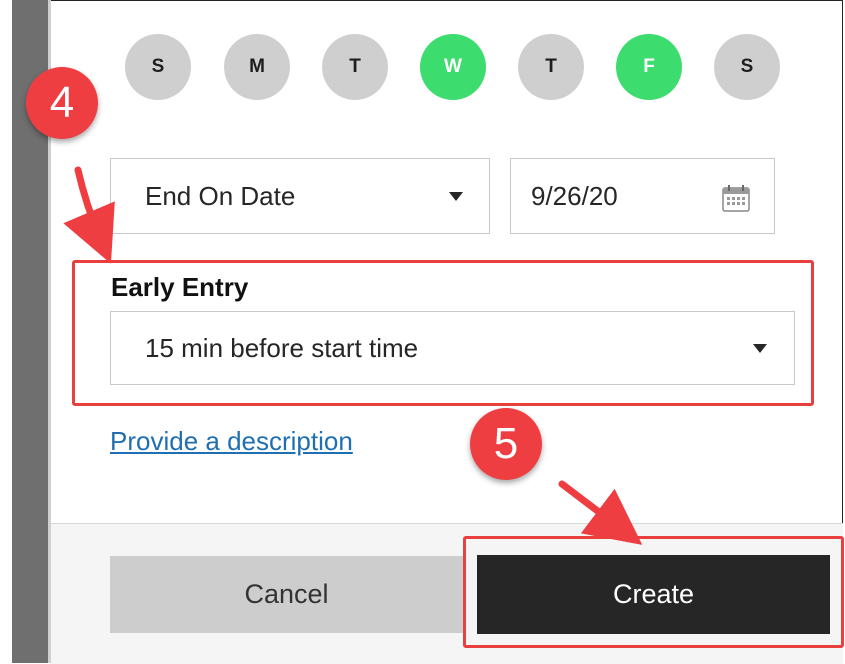 This screenshot has height=664, width=845. What do you see at coordinates (600, 512) in the screenshot?
I see `step-5-arrow` at bounding box center [600, 512].